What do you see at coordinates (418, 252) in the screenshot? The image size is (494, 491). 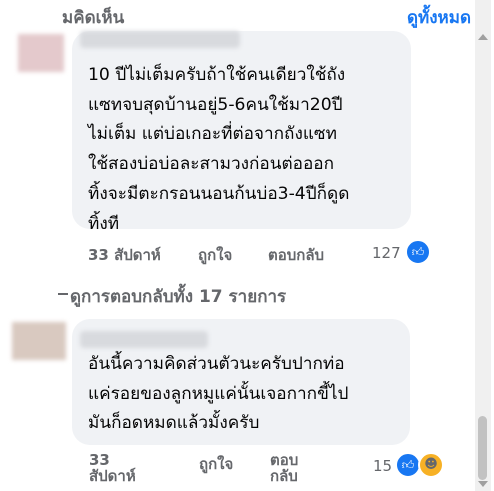 I see `thumbs-up-icon: 👍︎` at bounding box center [418, 252].